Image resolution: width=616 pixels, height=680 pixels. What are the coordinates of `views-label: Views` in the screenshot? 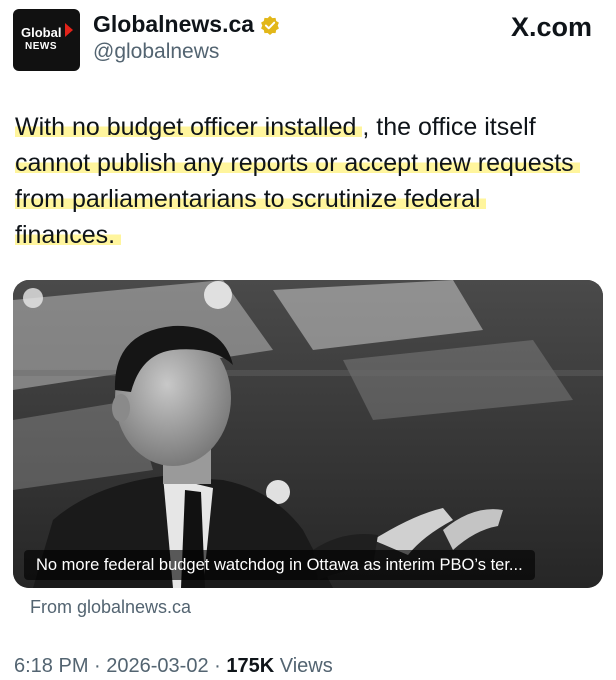 It's located at (303, 666).